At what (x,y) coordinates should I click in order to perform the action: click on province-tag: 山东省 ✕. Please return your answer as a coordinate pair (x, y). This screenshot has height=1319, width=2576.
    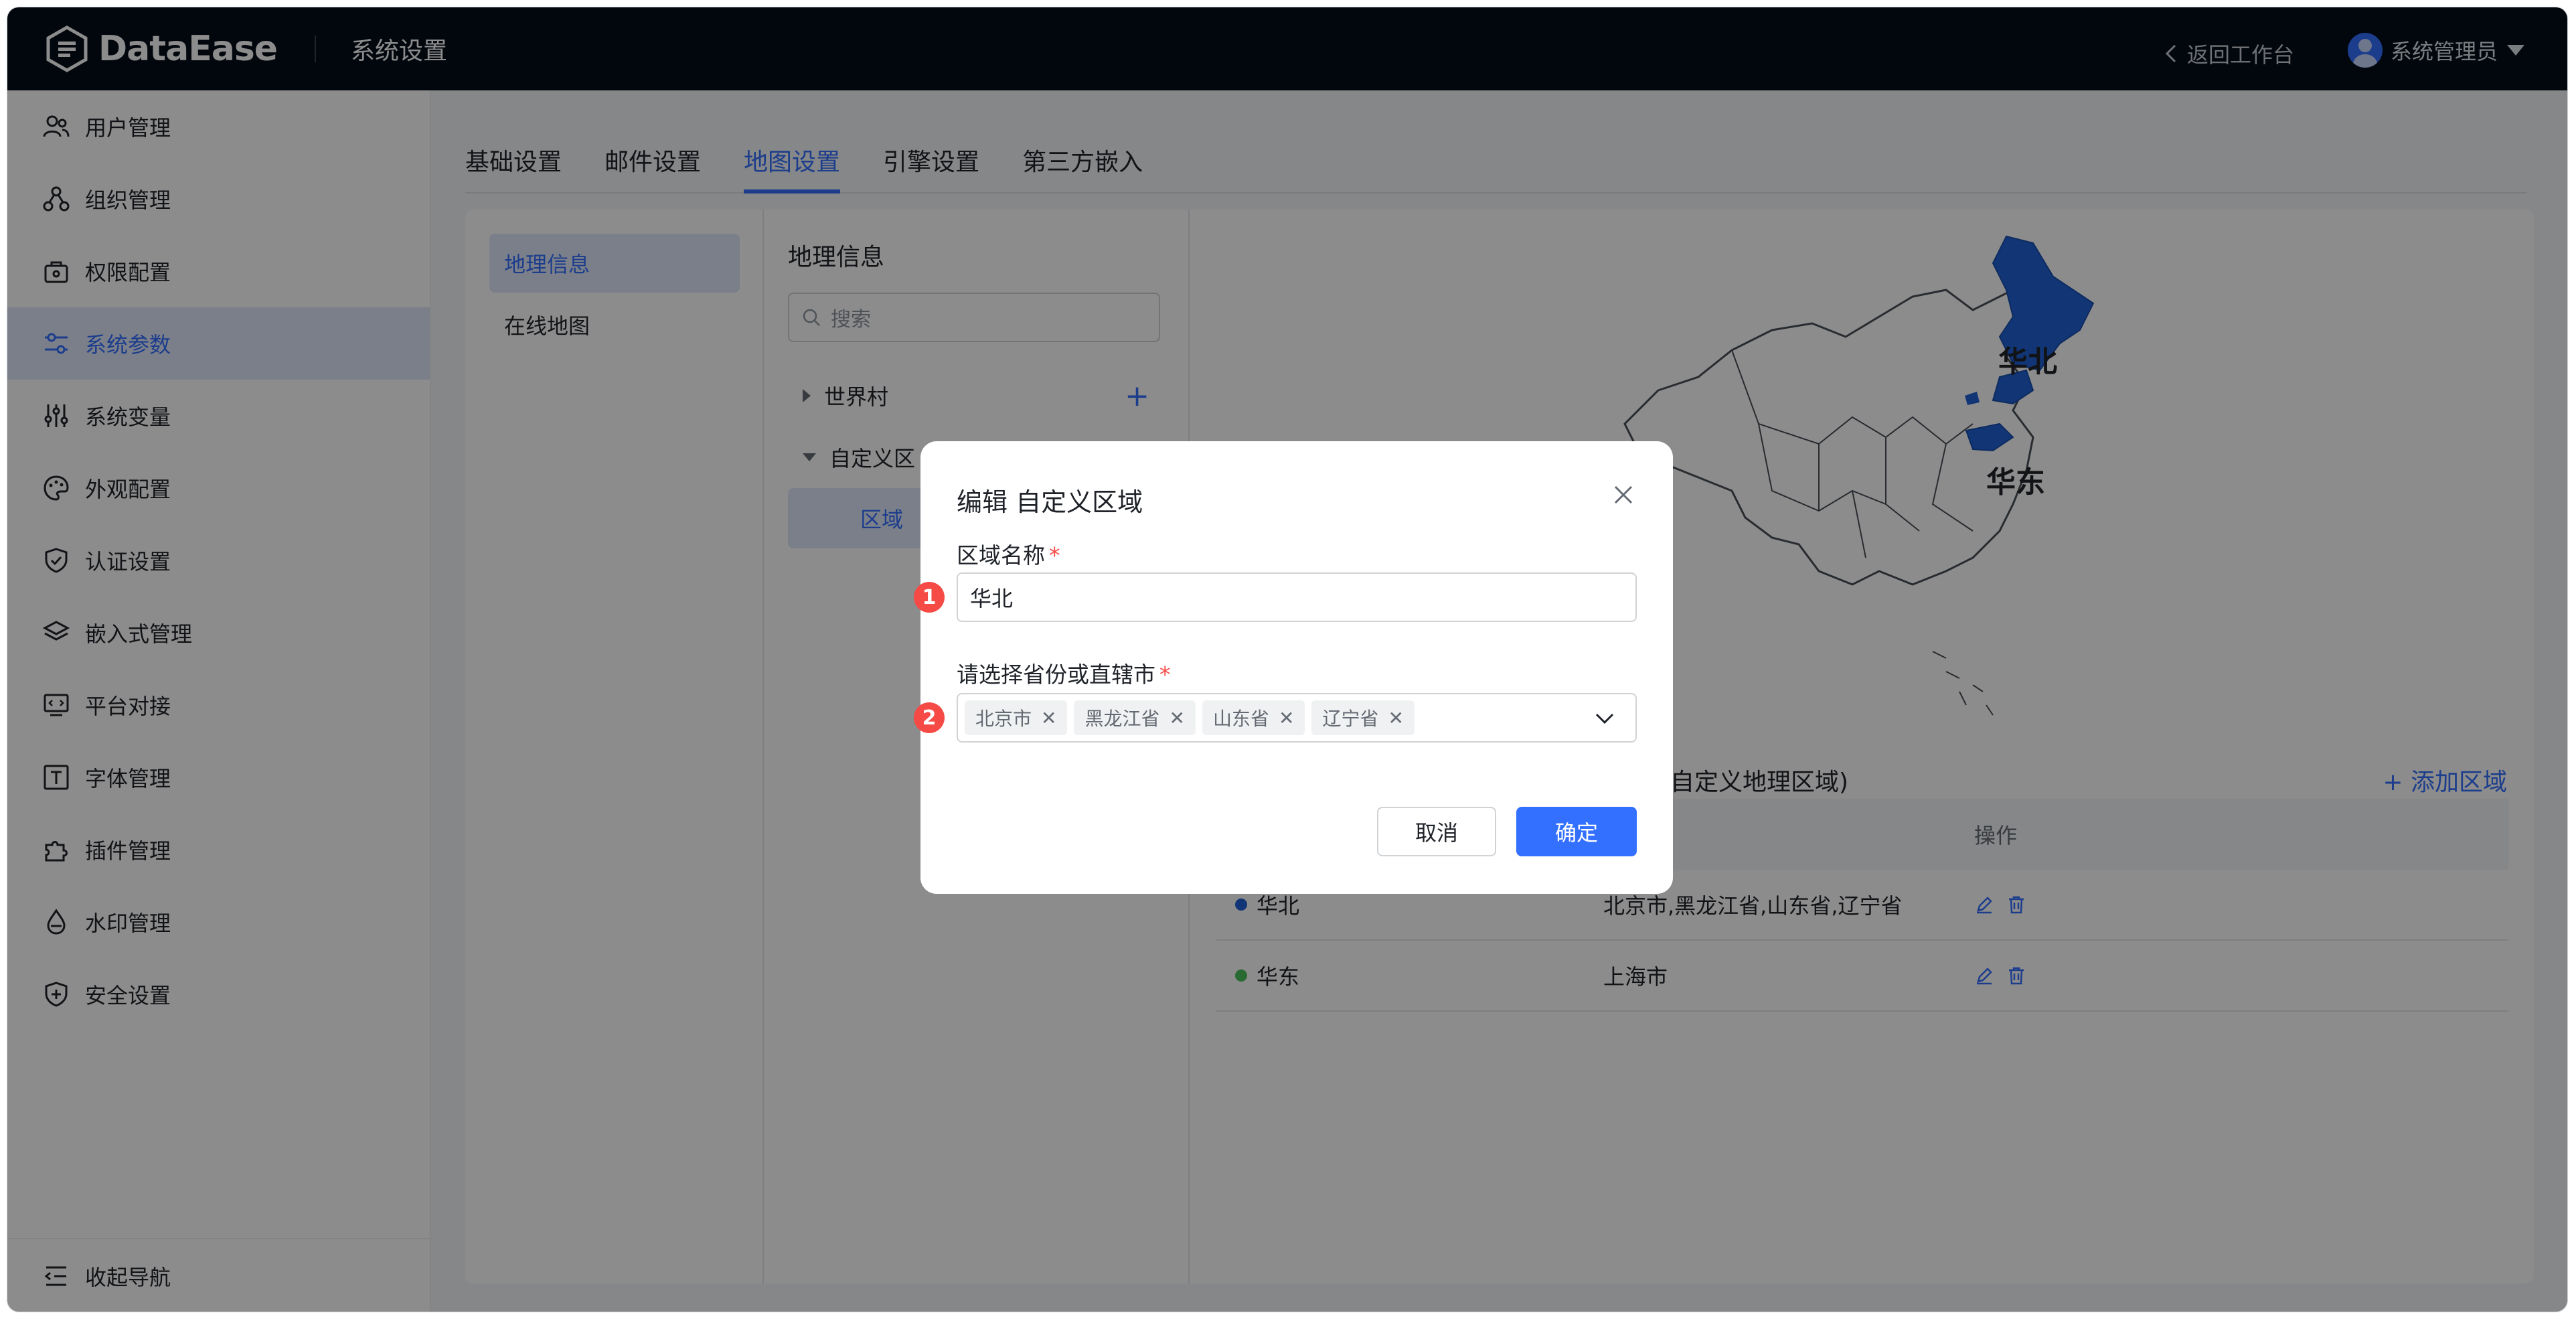
    Looking at the image, I should click on (1253, 717).